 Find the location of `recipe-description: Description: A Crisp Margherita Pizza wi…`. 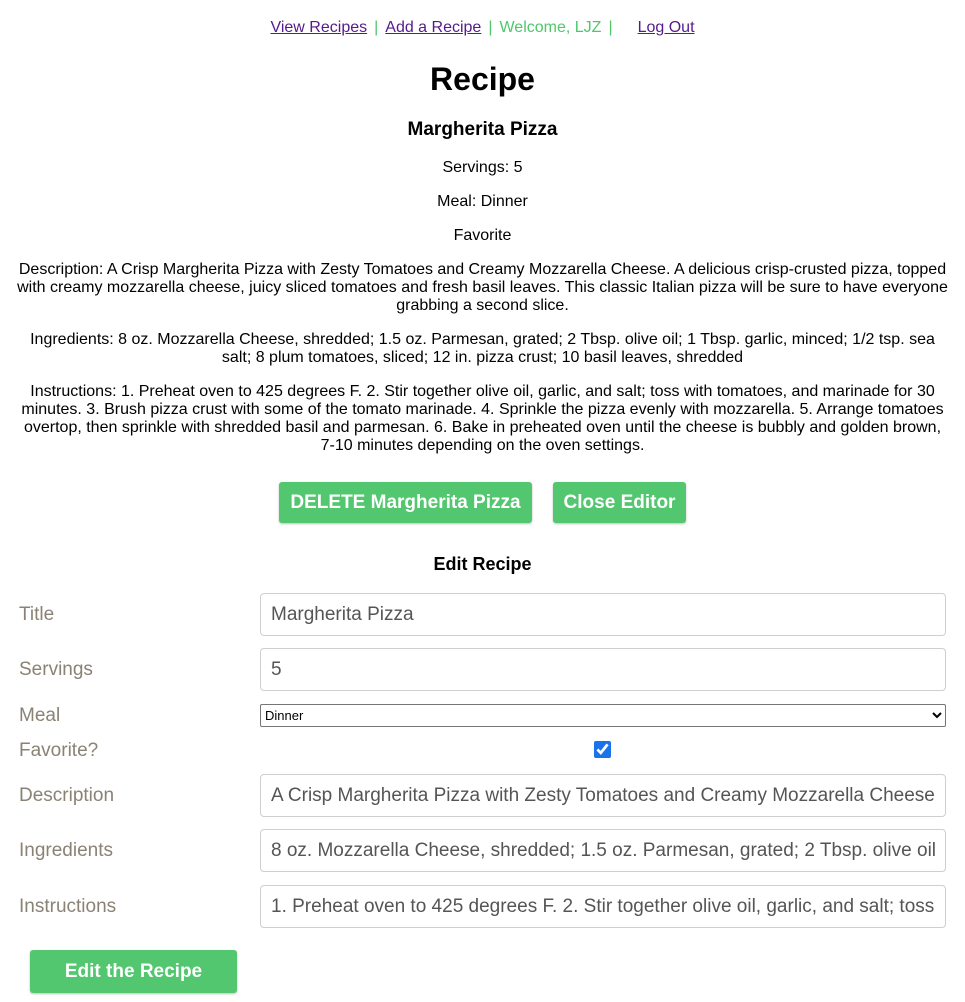

recipe-description: Description: A Crisp Margherita Pizza wi… is located at coordinates (482, 287).